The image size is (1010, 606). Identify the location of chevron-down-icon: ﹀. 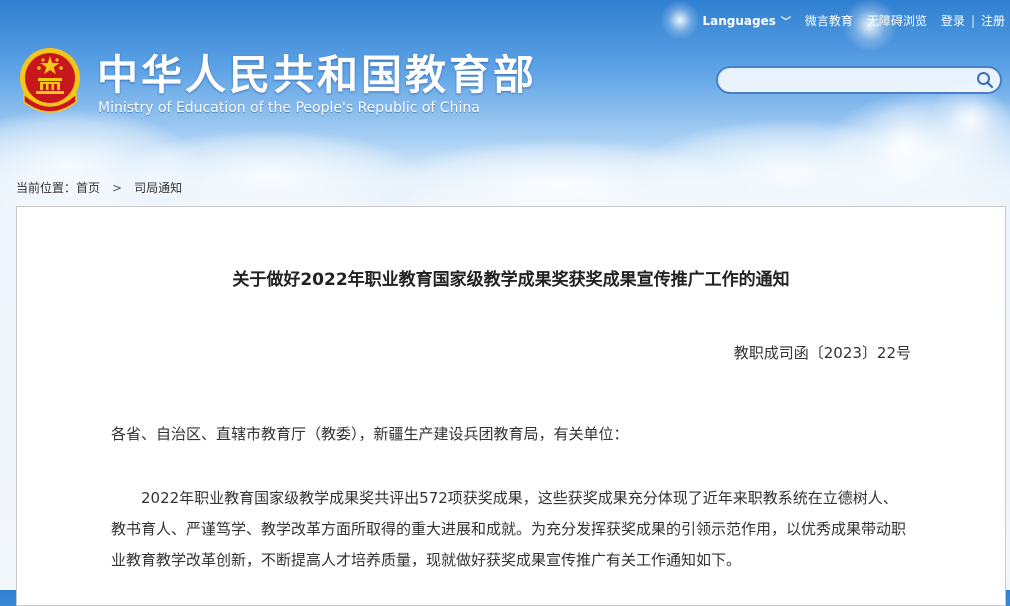
(785, 22).